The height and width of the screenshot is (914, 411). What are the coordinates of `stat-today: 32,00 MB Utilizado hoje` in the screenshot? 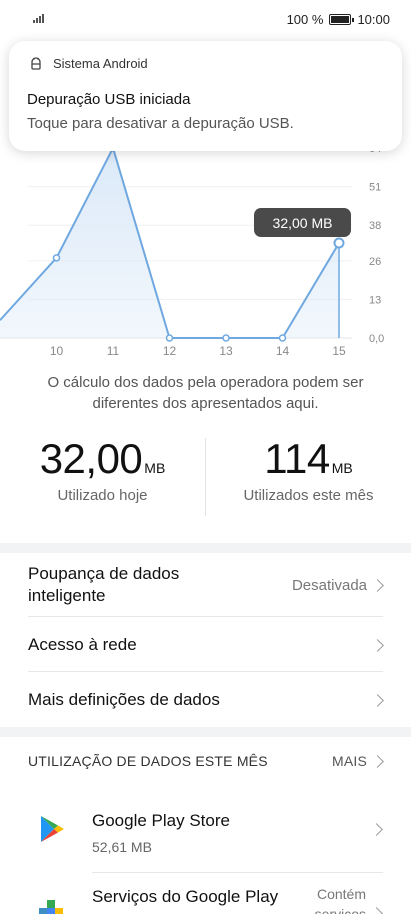 It's located at (102, 469).